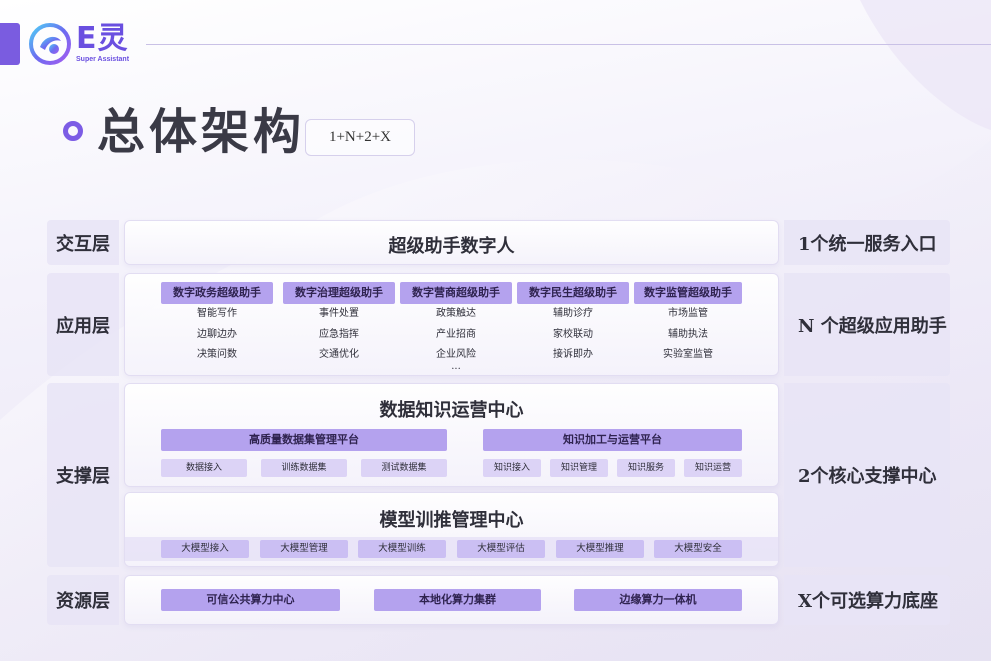 This screenshot has height=661, width=991. I want to click on logo-icon, so click(50, 44).